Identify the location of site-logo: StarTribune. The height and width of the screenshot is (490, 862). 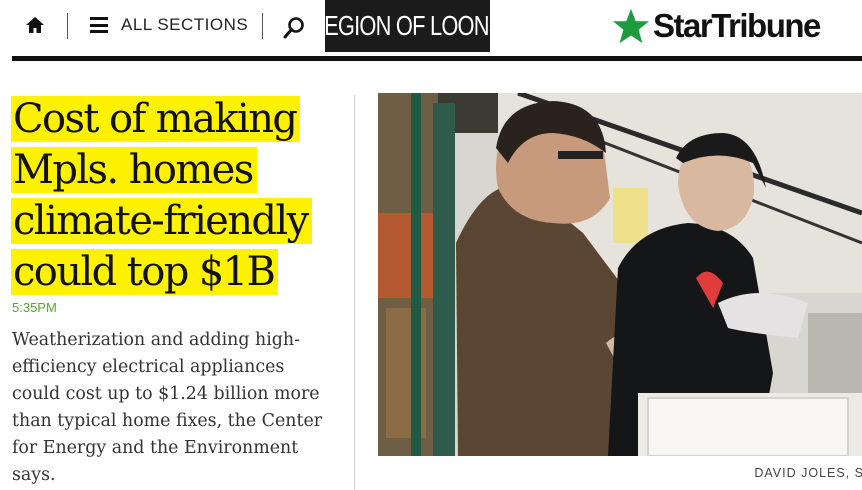
(716, 26).